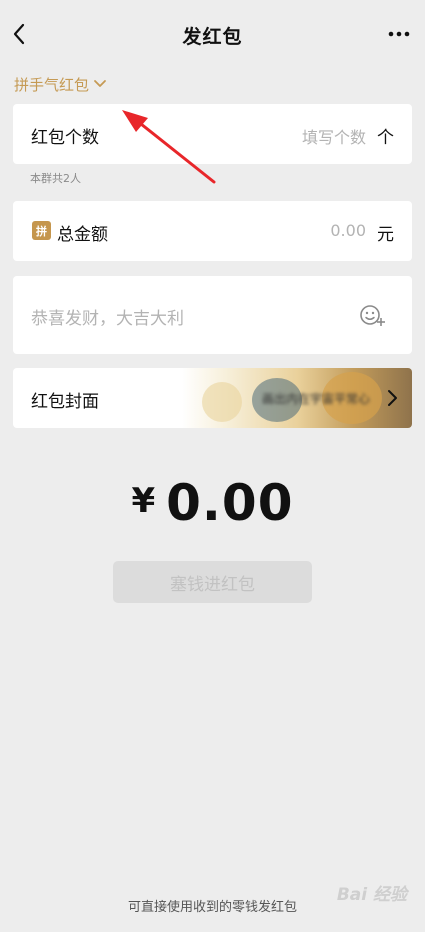 The width and height of the screenshot is (425, 932). What do you see at coordinates (107, 316) in the screenshot?
I see `message-input: 恭喜发财，大吉大利` at bounding box center [107, 316].